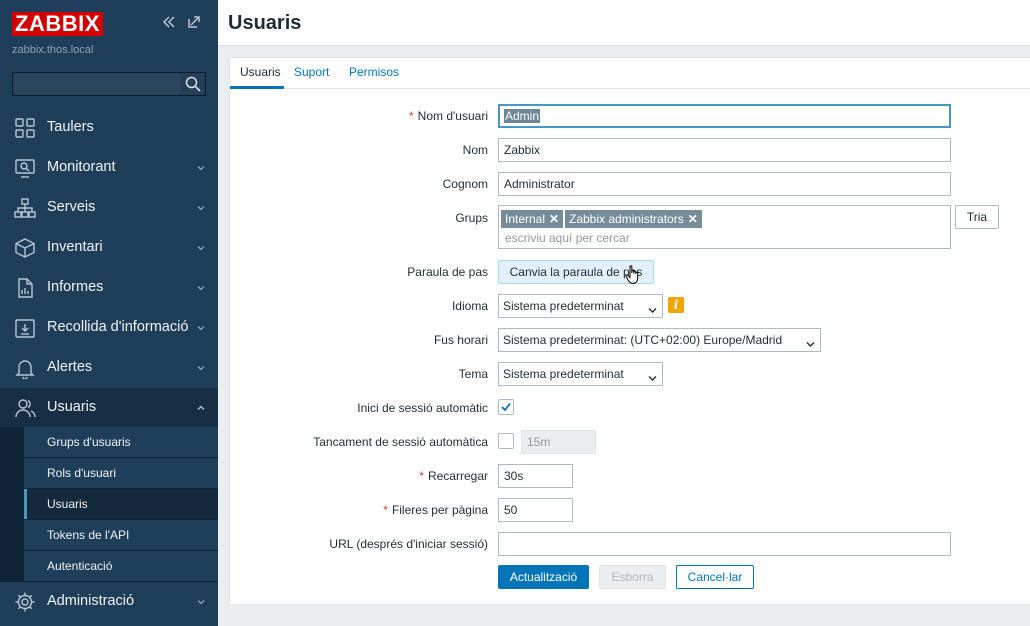 The height and width of the screenshot is (626, 1030). What do you see at coordinates (633, 275) in the screenshot?
I see `hand-cursor-icon` at bounding box center [633, 275].